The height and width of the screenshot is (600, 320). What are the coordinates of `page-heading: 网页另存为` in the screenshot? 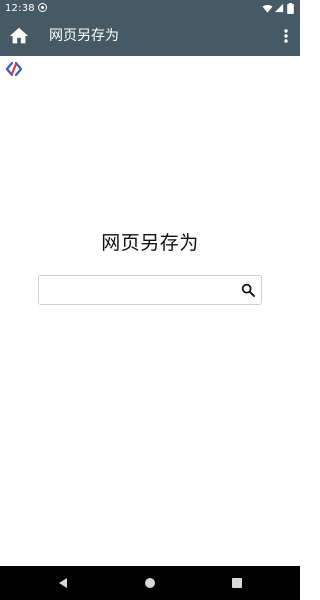 It's located at (150, 243).